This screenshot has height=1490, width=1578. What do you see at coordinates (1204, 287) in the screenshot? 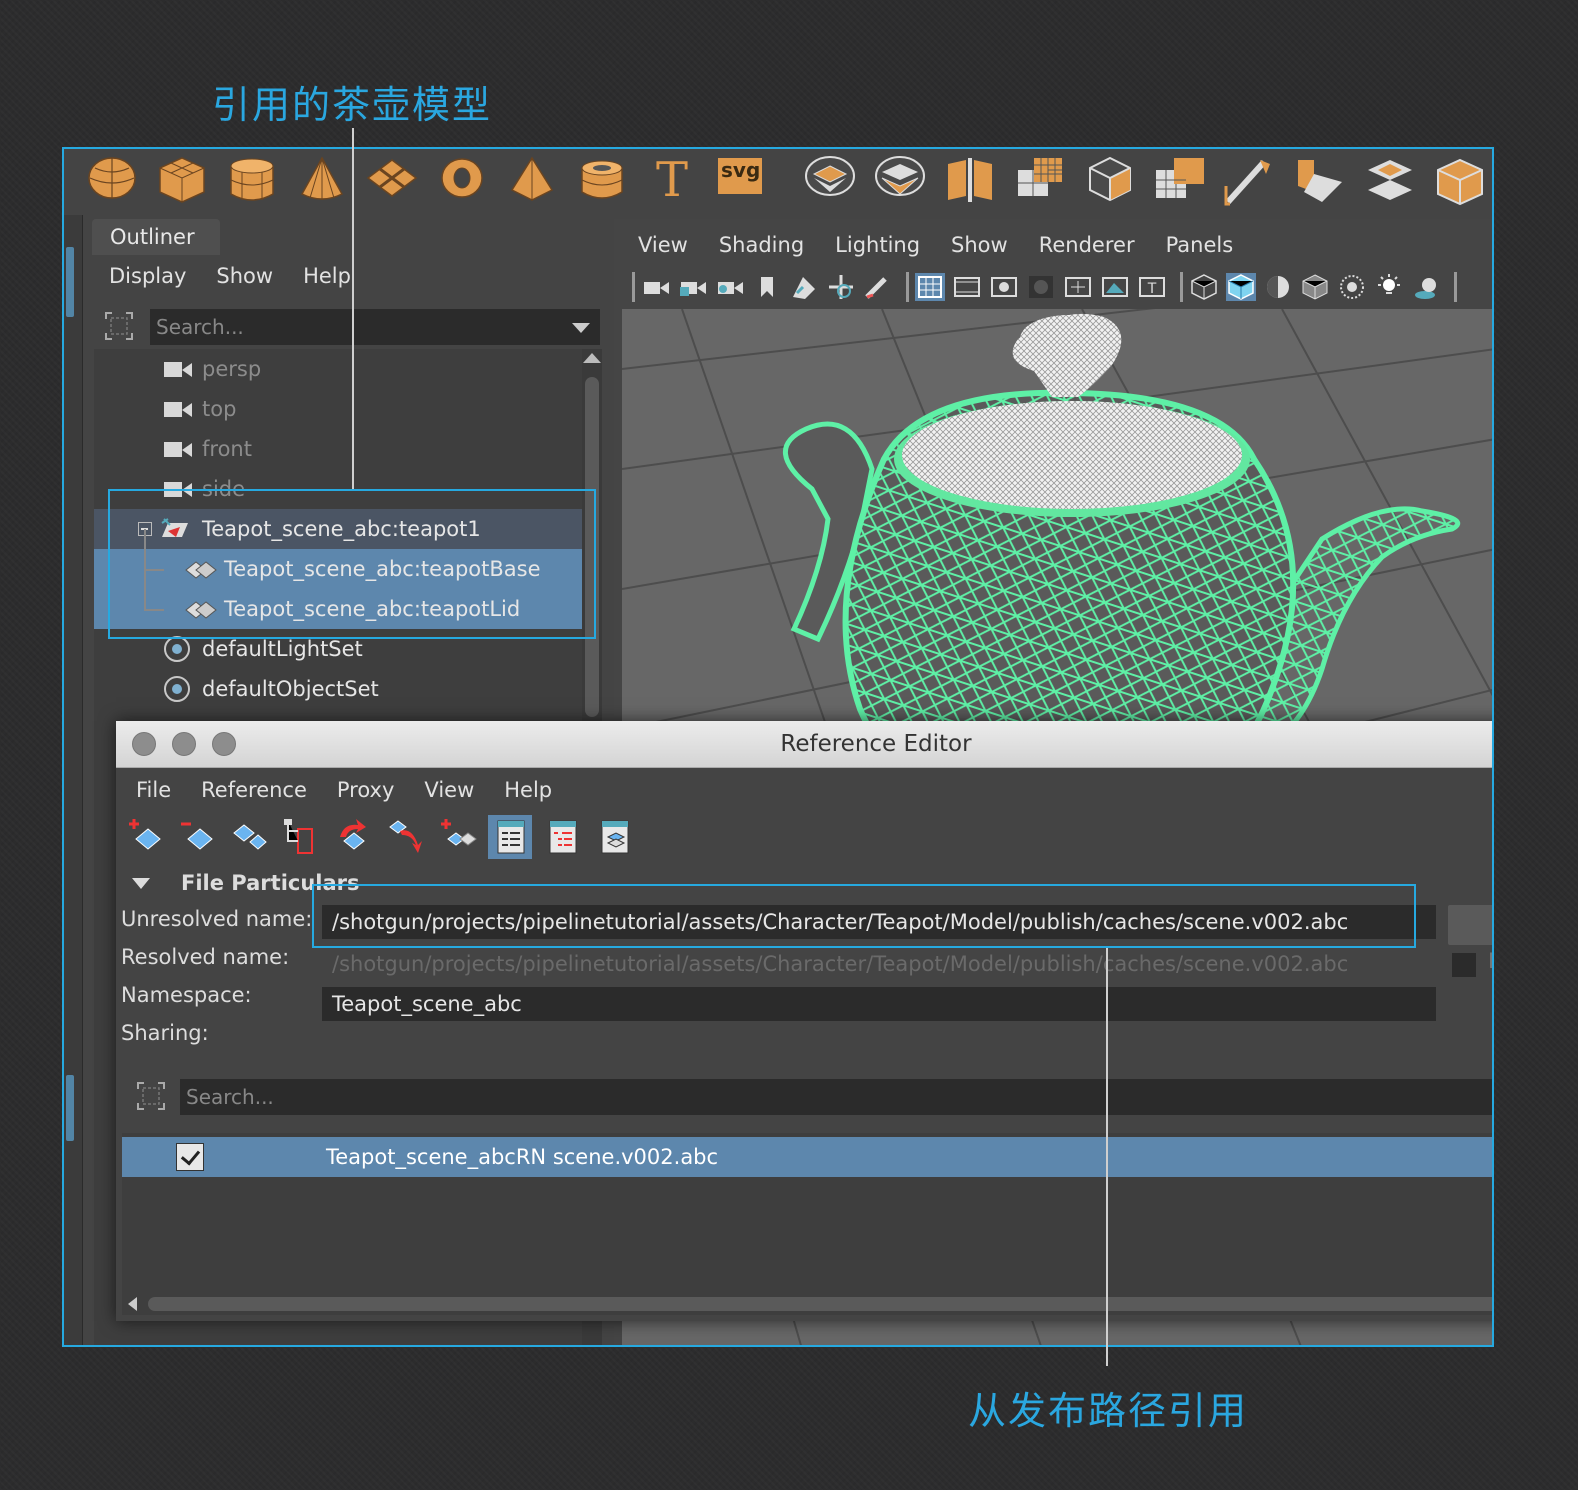
I see `wireframe-icon` at bounding box center [1204, 287].